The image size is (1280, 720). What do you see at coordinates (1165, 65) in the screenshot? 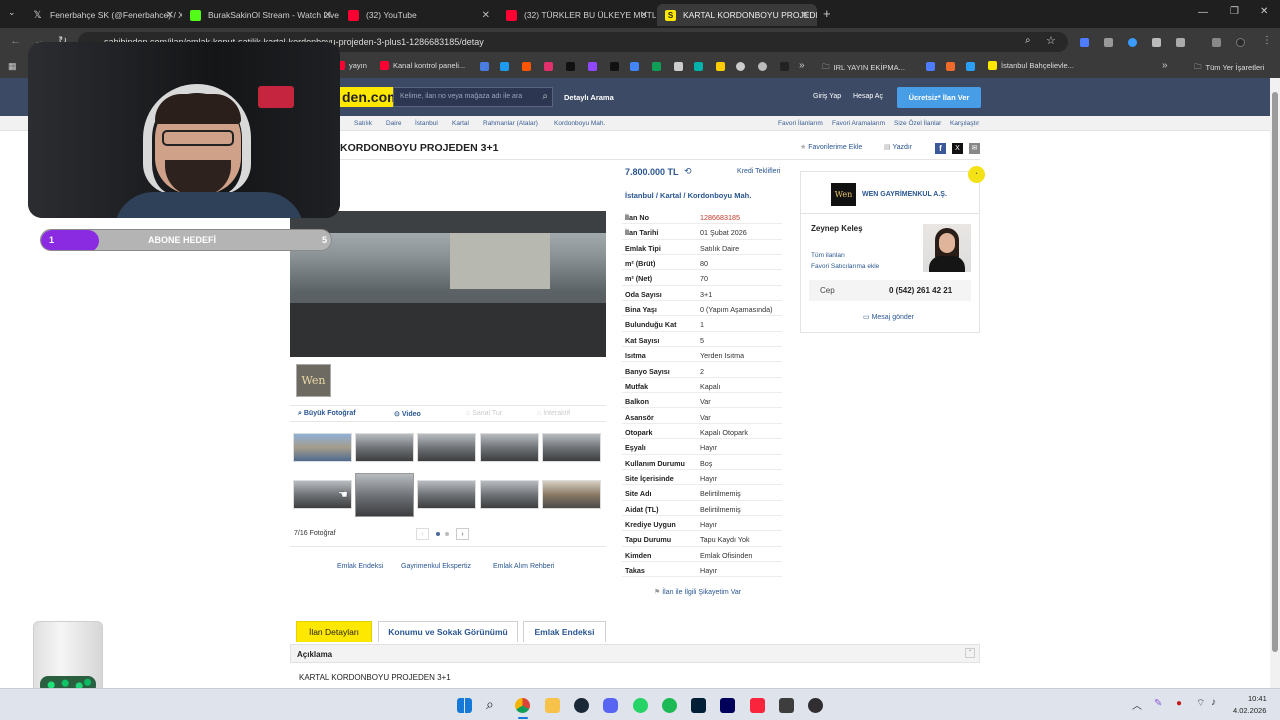
I see `bookmarks-overflow-icon: »` at bounding box center [1165, 65].